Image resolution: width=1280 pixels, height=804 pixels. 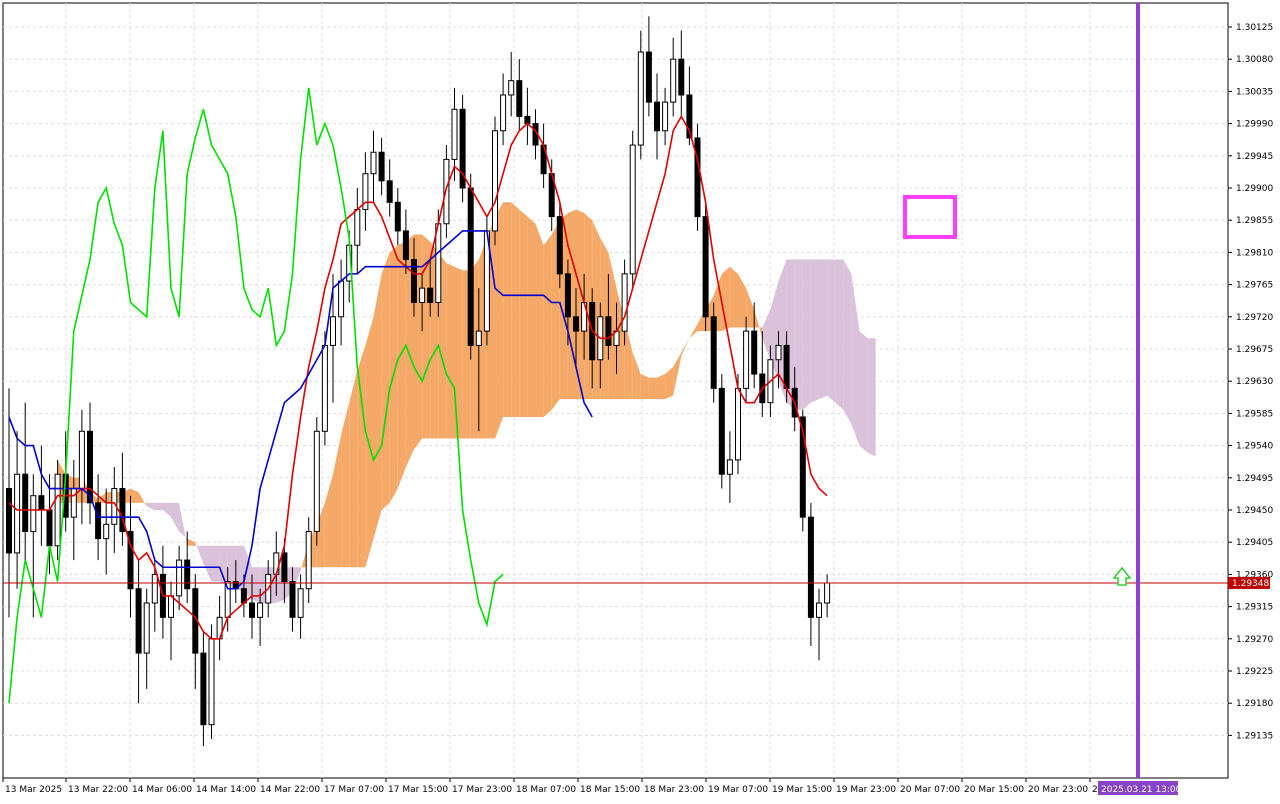 What do you see at coordinates (1254, 447) in the screenshot?
I see `y-tick-label: 1.29540` at bounding box center [1254, 447].